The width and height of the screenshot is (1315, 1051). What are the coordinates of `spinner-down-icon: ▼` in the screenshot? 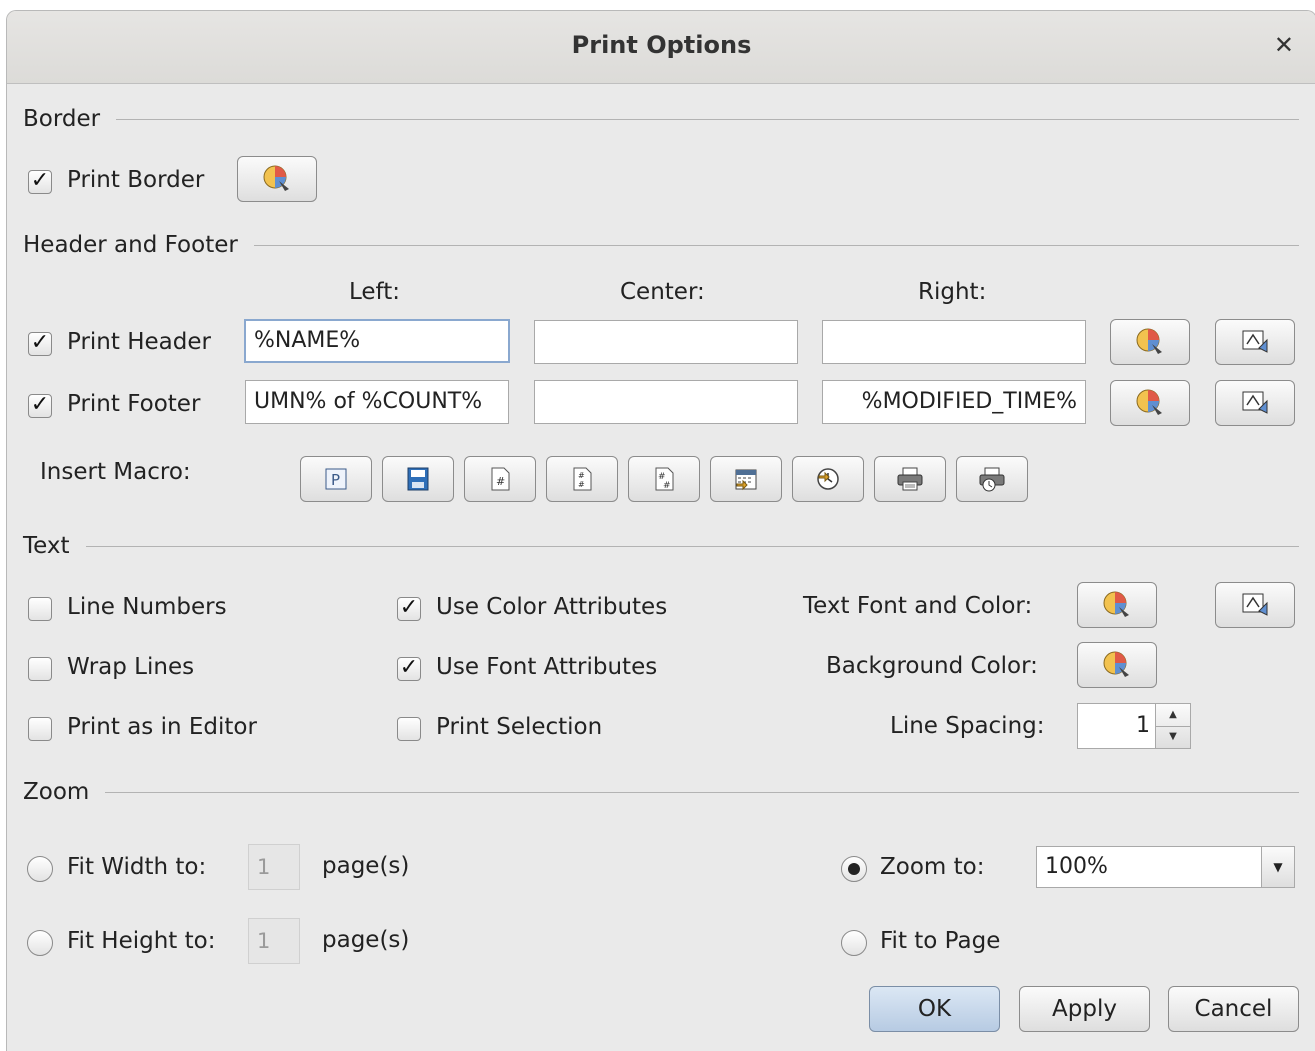 It's located at (1173, 737).